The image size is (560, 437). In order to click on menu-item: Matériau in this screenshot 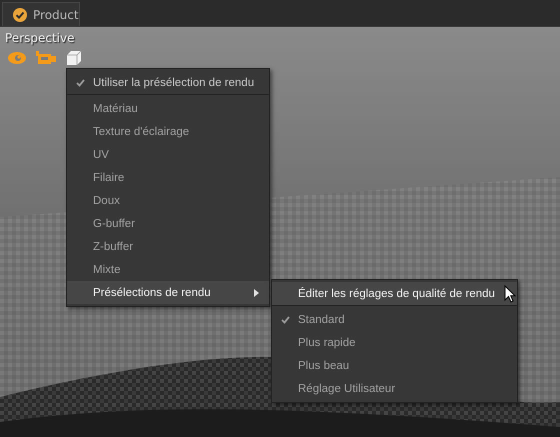, I will do `click(168, 108)`.